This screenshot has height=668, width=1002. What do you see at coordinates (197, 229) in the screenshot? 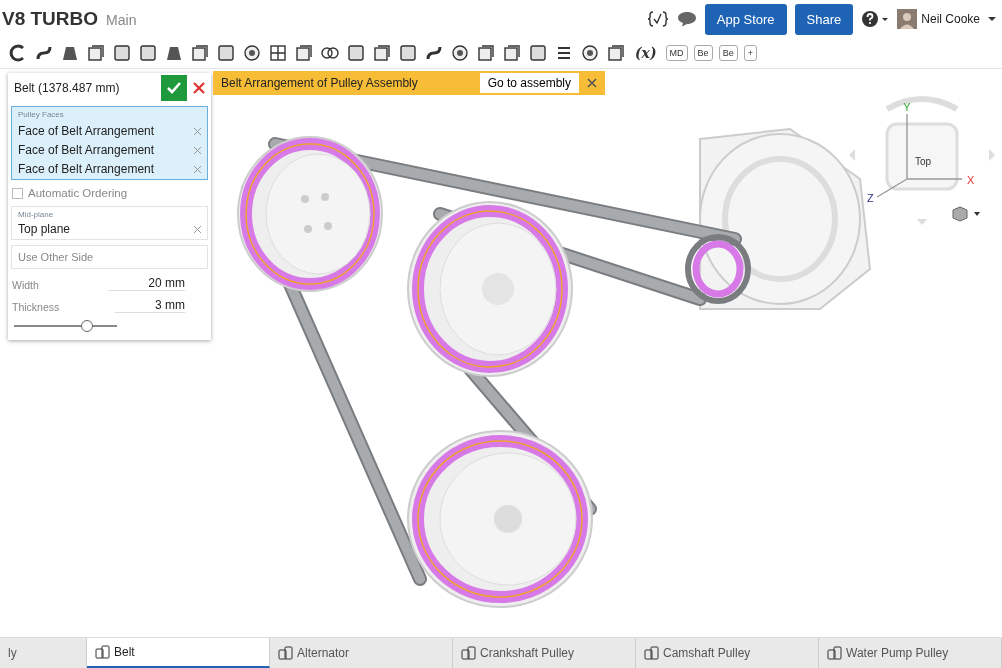
I see `remove-icon` at bounding box center [197, 229].